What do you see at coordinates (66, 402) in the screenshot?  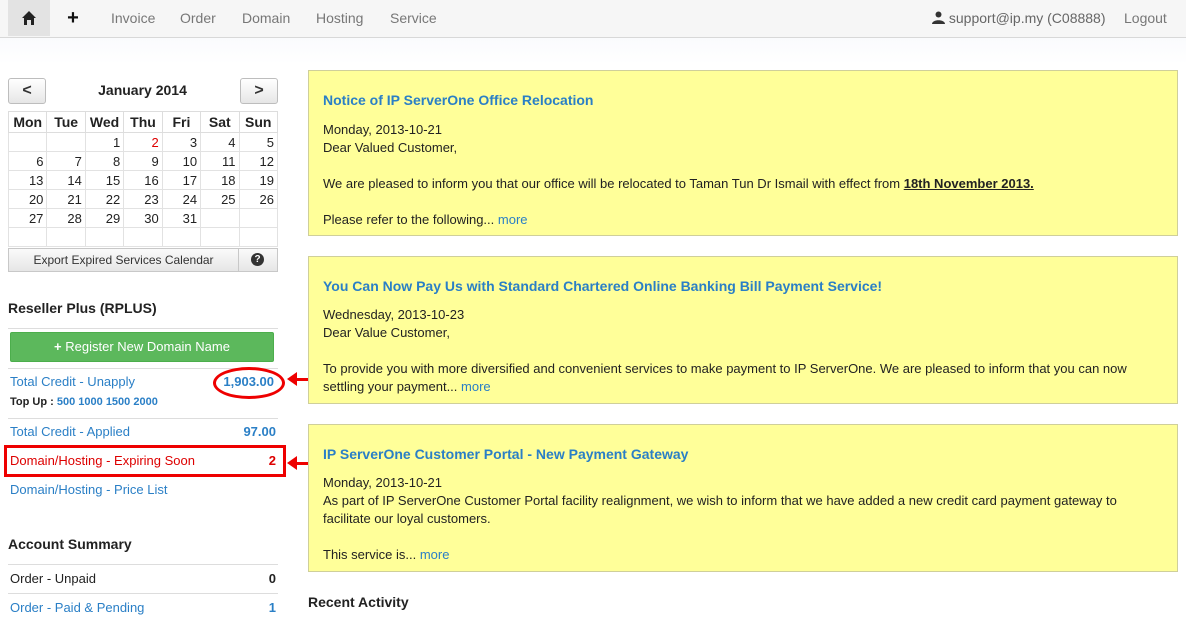 I see `topup-500: 500` at bounding box center [66, 402].